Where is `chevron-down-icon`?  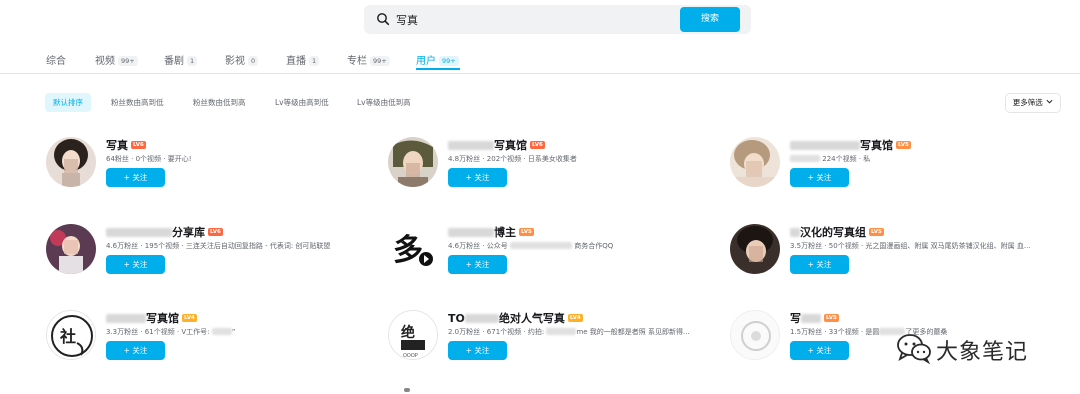 chevron-down-icon is located at coordinates (1049, 101).